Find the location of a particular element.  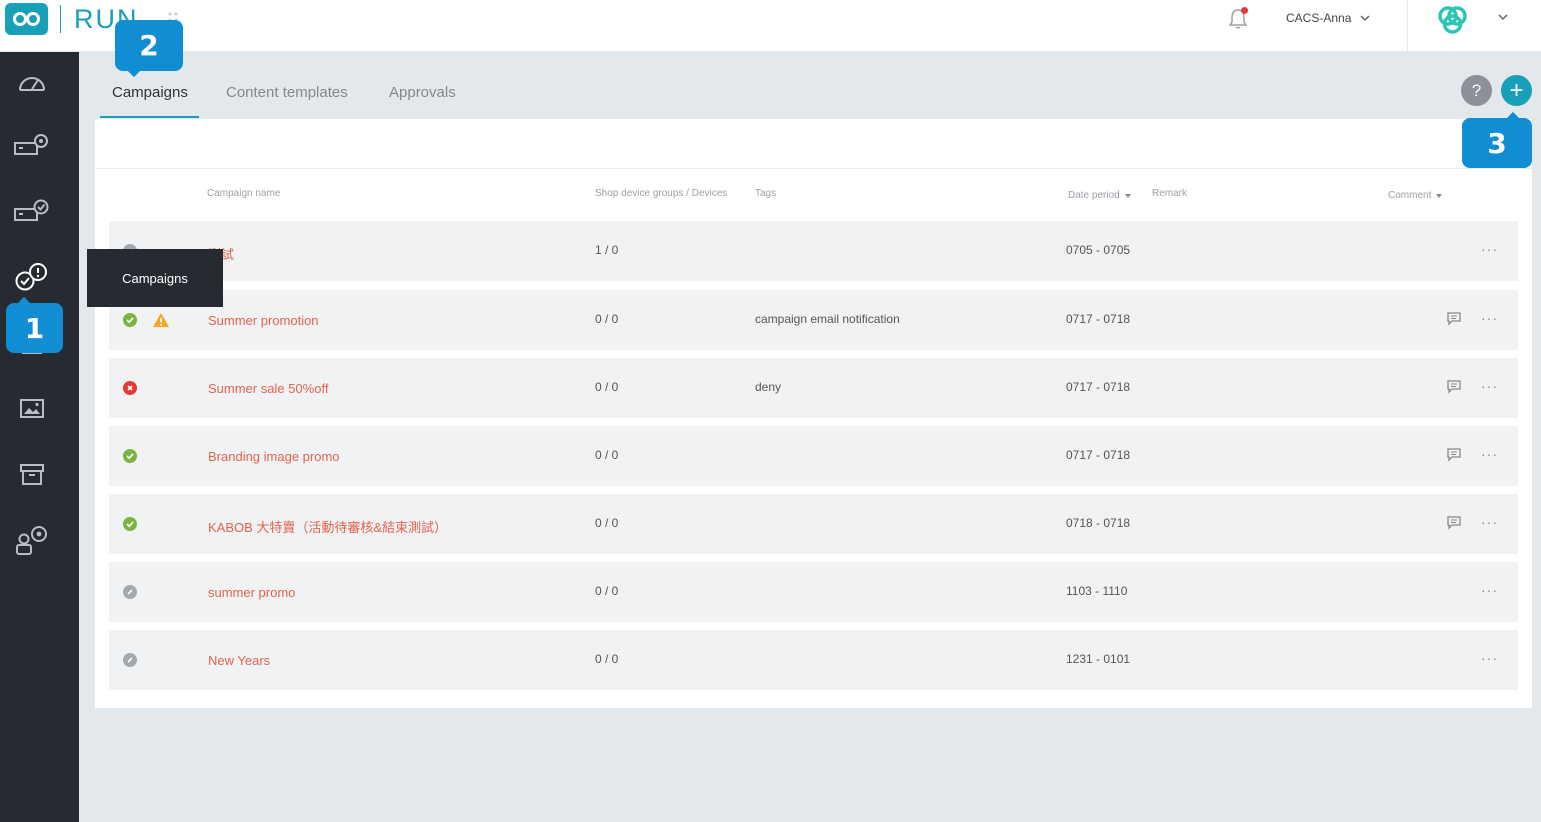

sidebar-item-device-settings is located at coordinates (32, 146).